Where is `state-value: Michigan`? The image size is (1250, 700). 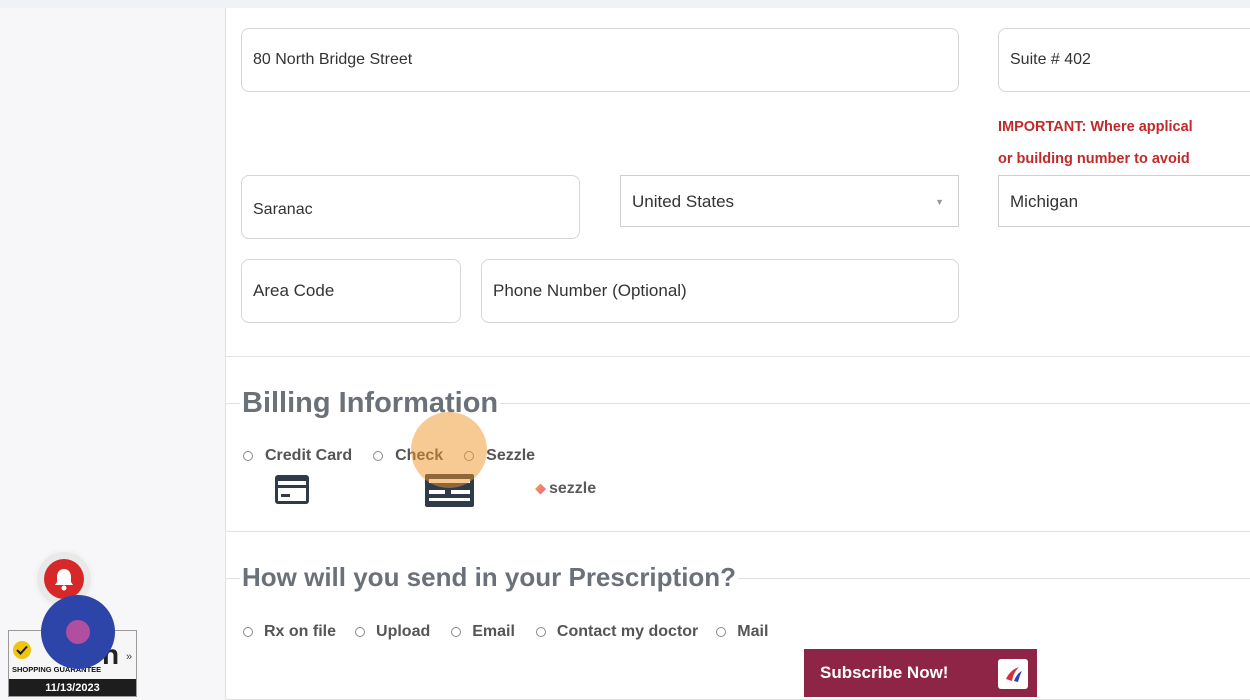 state-value: Michigan is located at coordinates (1044, 201).